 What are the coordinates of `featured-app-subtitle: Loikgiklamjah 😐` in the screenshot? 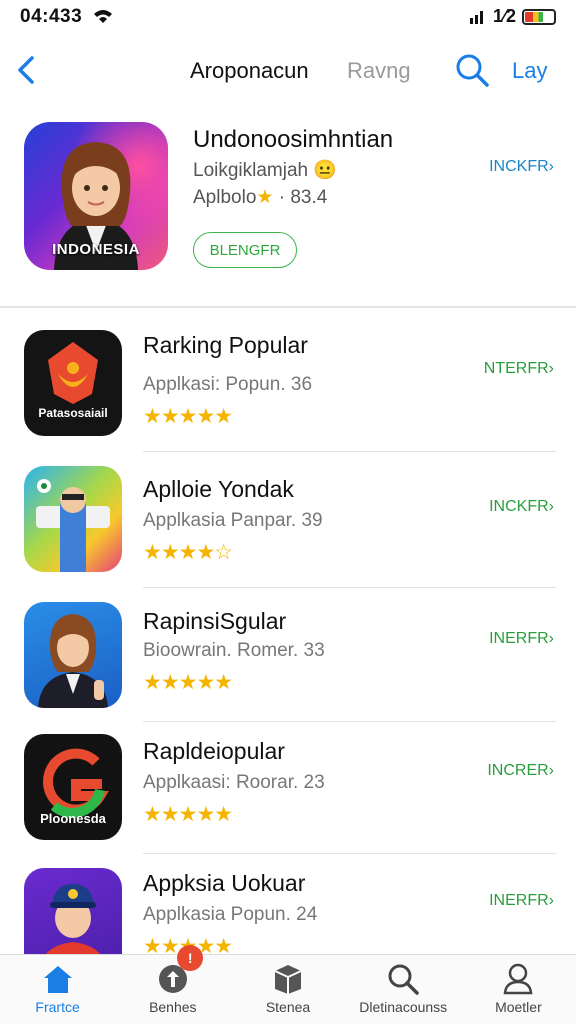 It's located at (265, 170).